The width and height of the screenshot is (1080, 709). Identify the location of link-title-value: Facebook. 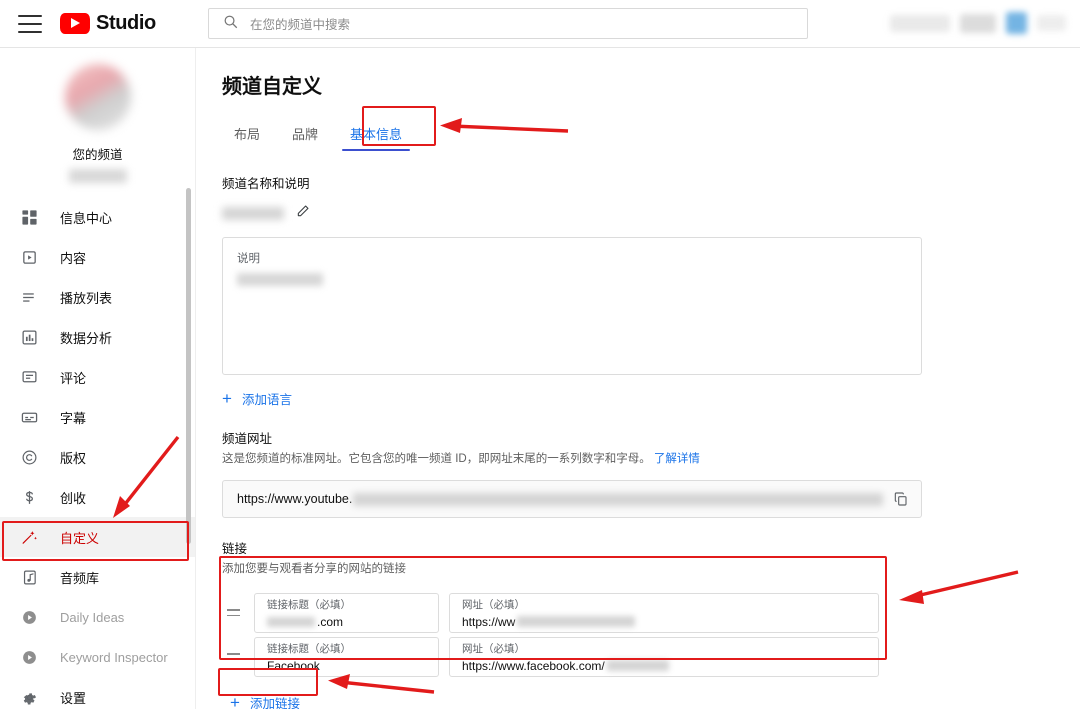
(347, 666).